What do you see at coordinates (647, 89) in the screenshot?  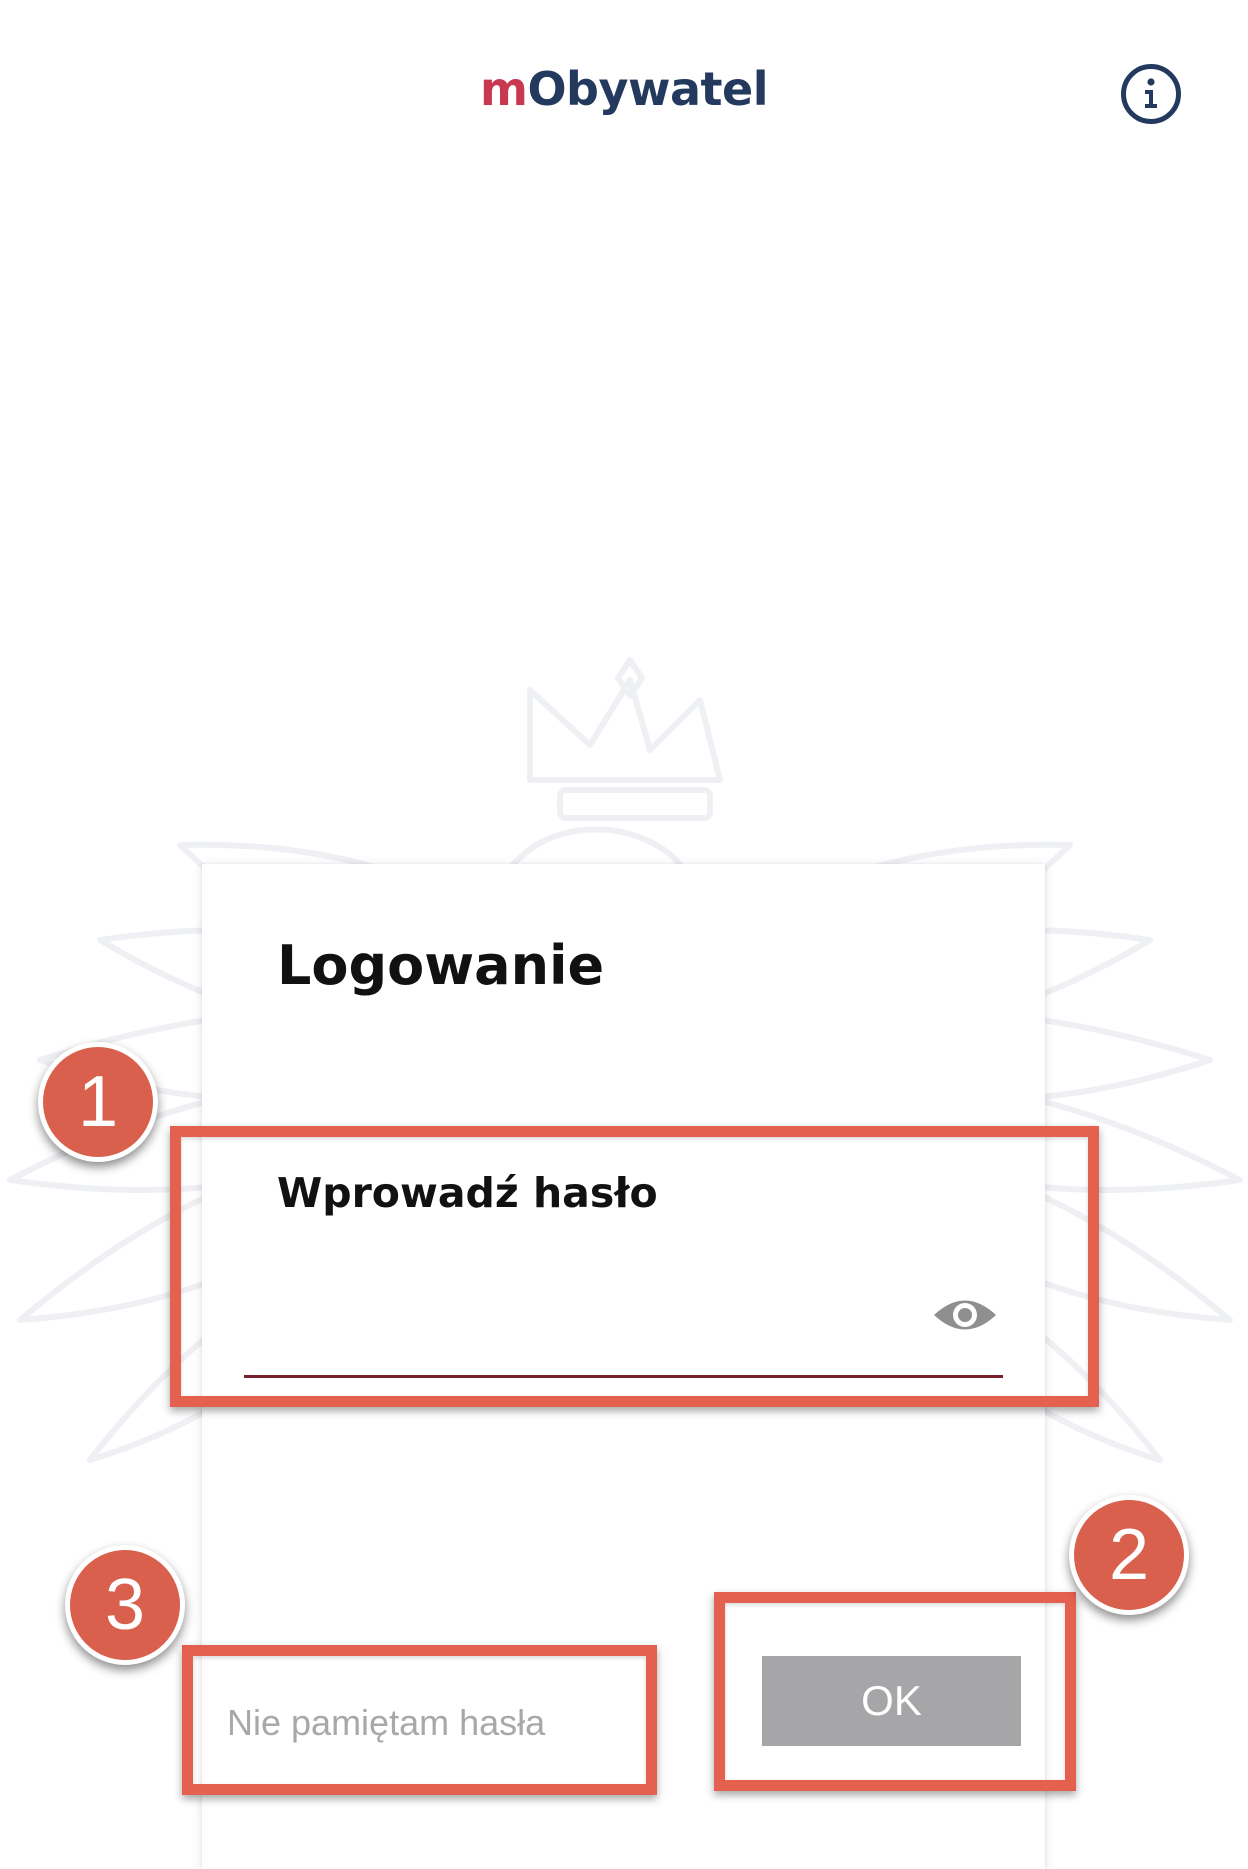 I see `app-title-rest: Obywatel` at bounding box center [647, 89].